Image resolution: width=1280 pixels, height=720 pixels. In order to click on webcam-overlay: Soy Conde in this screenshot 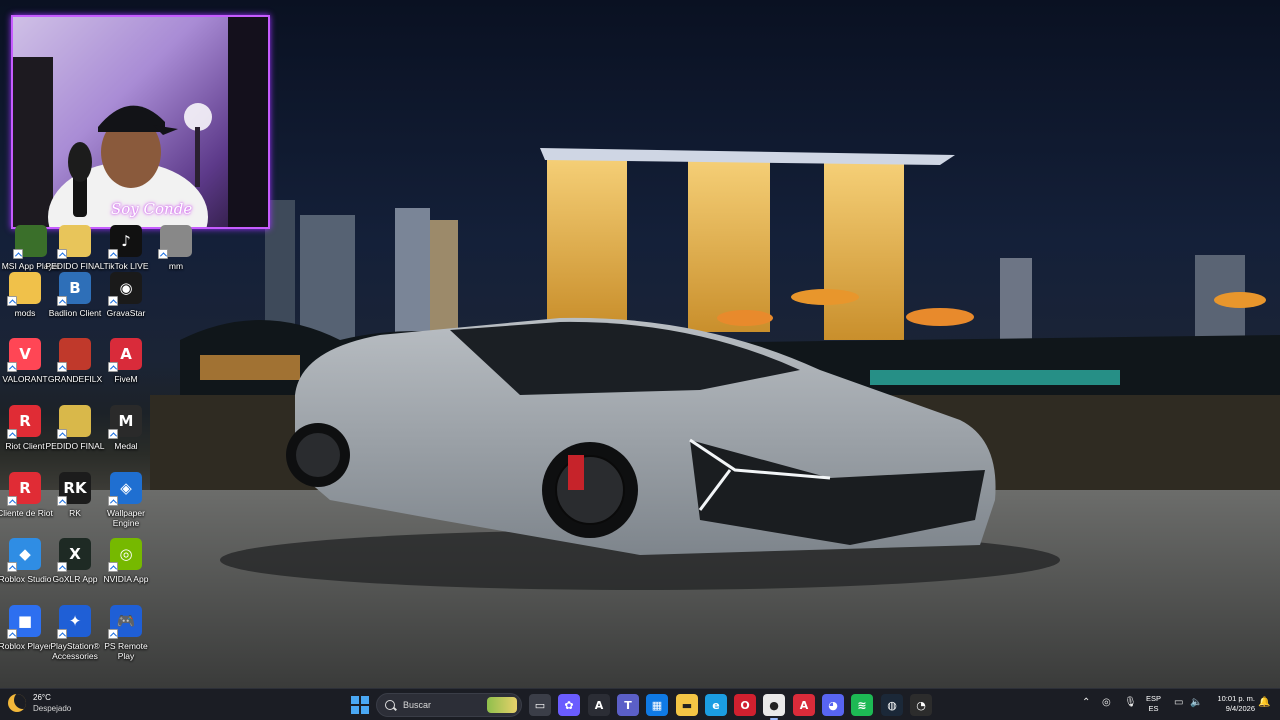, I will do `click(140, 122)`.